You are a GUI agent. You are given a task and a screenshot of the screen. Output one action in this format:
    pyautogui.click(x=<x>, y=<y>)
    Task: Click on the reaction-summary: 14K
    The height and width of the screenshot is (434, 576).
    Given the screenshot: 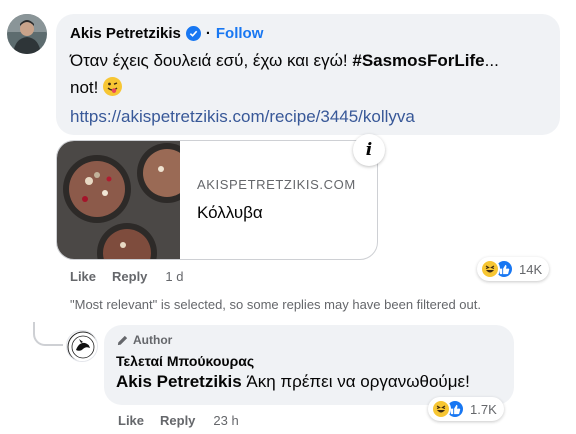 What is the action you would take?
    pyautogui.click(x=513, y=269)
    